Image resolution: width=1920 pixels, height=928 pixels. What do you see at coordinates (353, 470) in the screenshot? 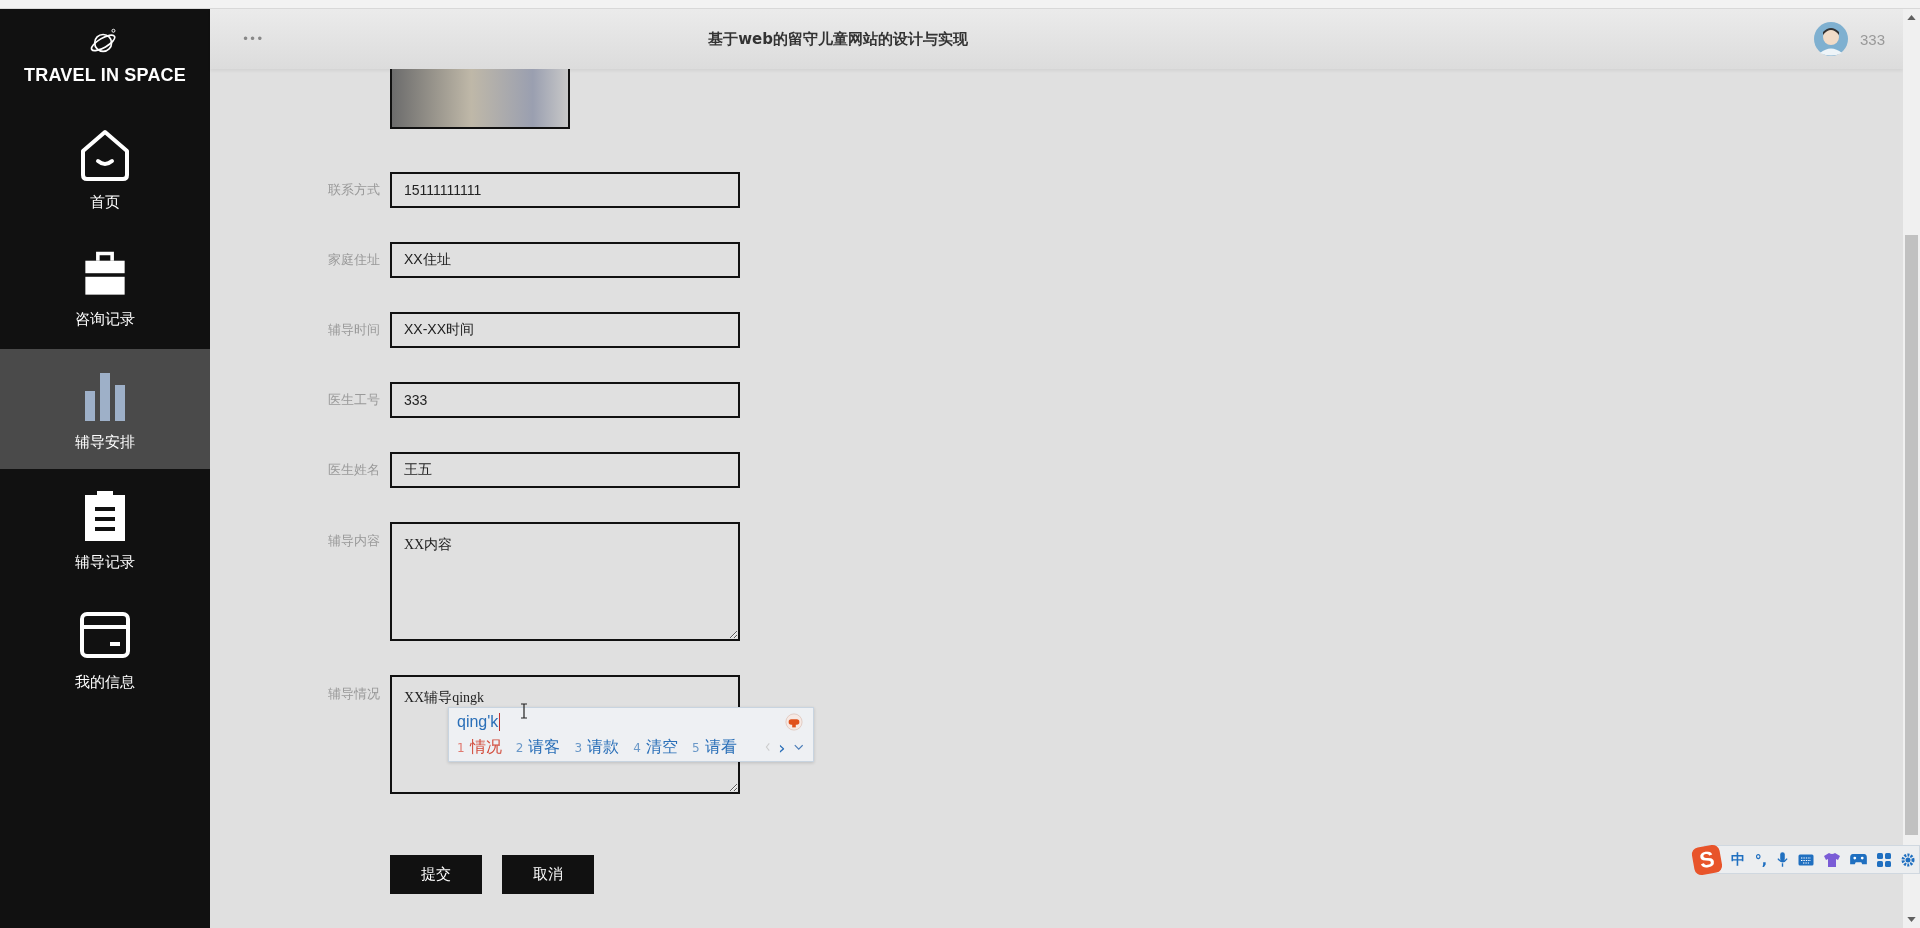
I see `field-label: 医生姓名` at bounding box center [353, 470].